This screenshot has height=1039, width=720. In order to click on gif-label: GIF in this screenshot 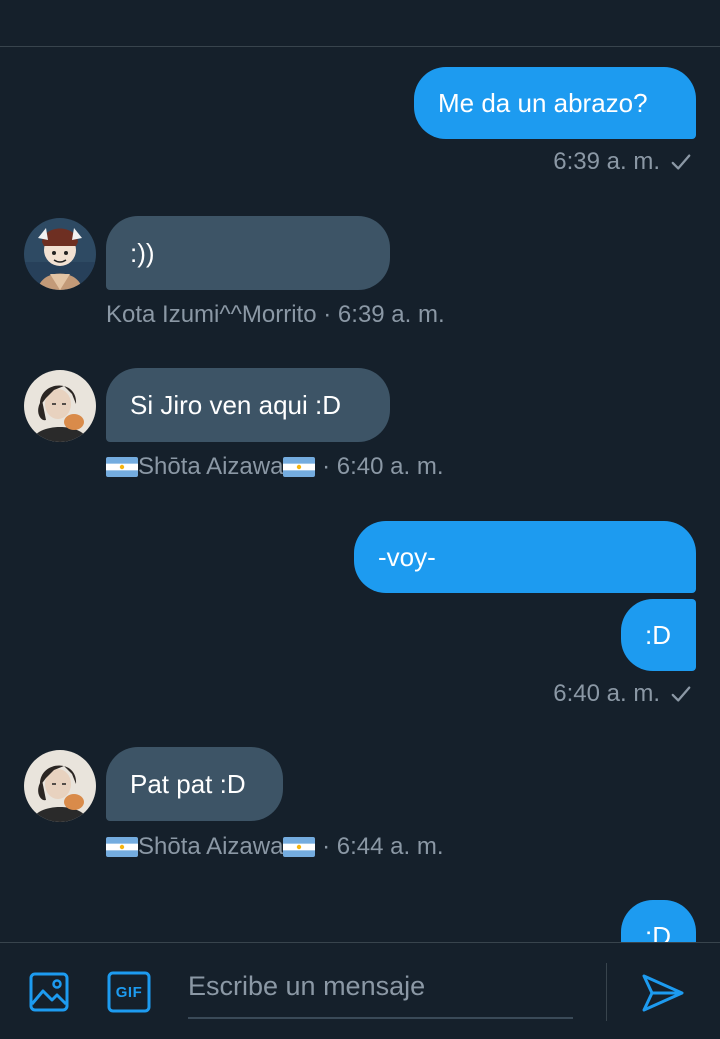, I will do `click(129, 992)`.